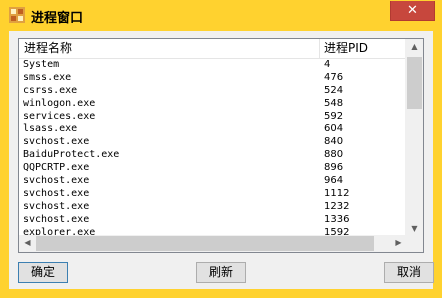 Image resolution: width=442 pixels, height=298 pixels. I want to click on list-header: 进程名称 进程PID, so click(213, 49).